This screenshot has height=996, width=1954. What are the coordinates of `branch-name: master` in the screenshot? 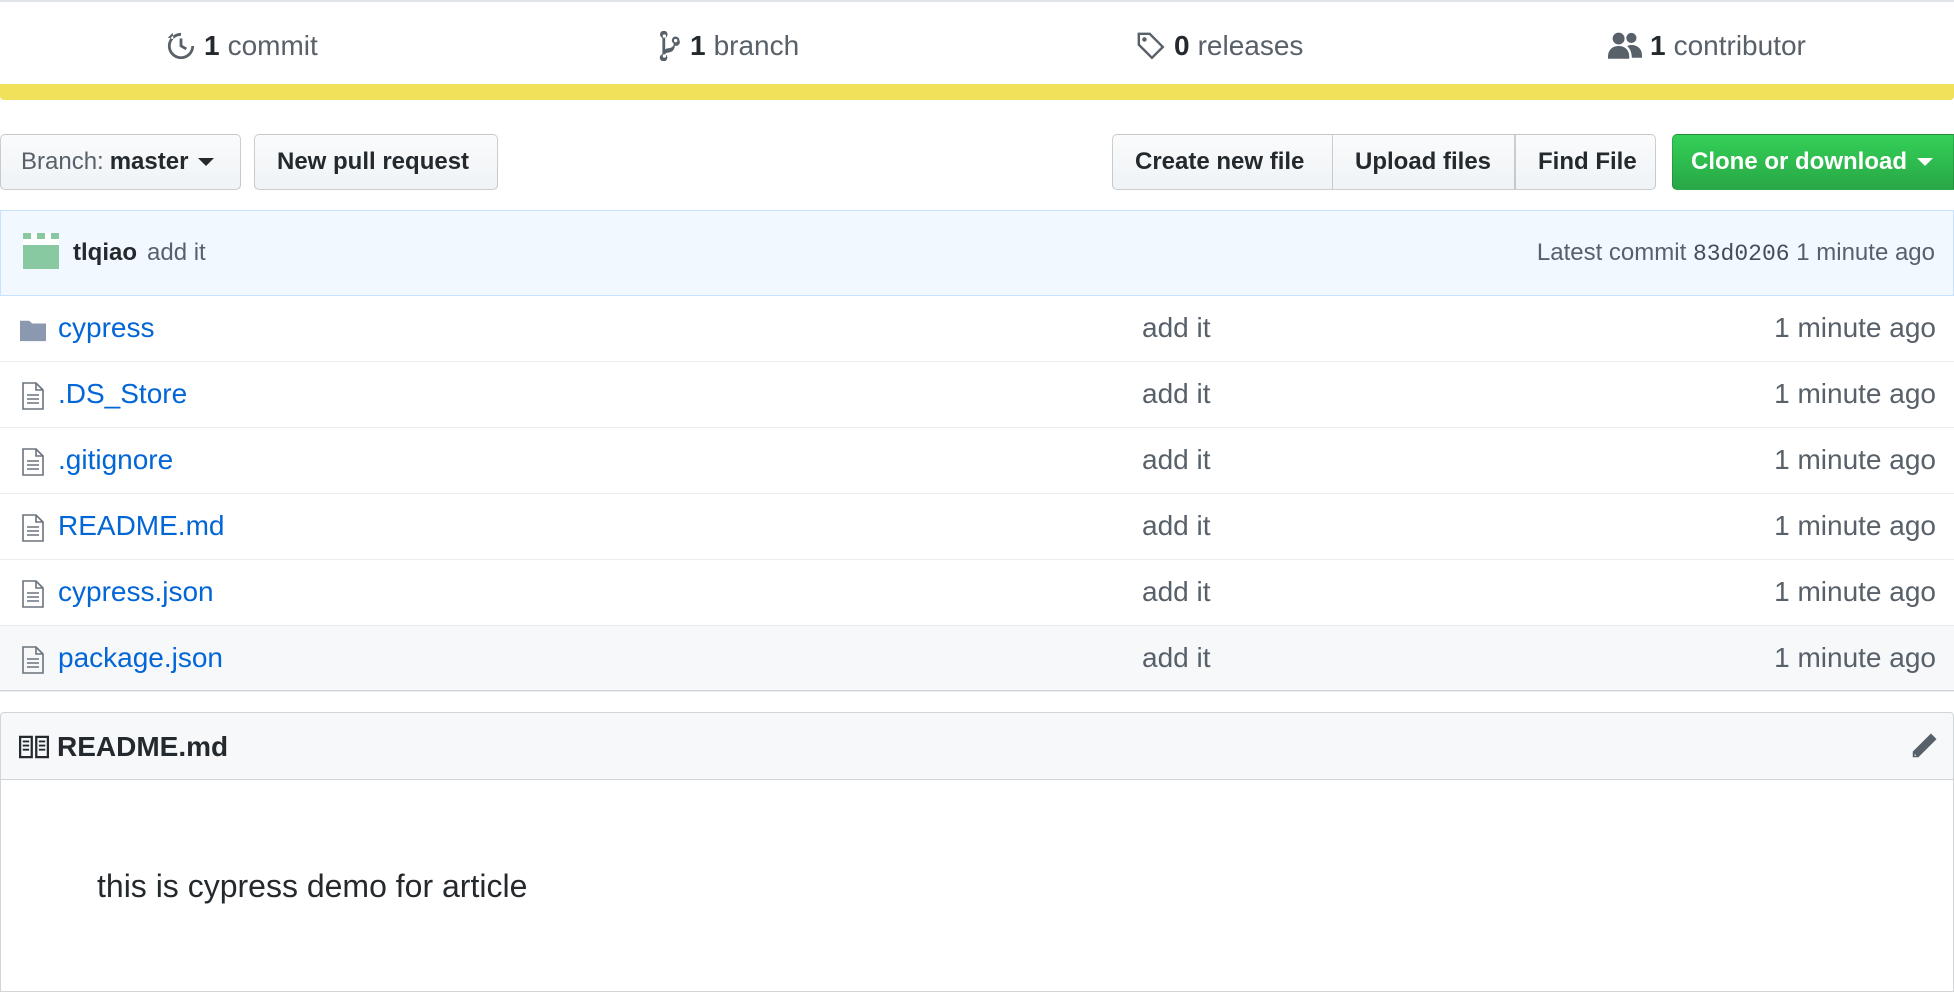 It's located at (149, 161).